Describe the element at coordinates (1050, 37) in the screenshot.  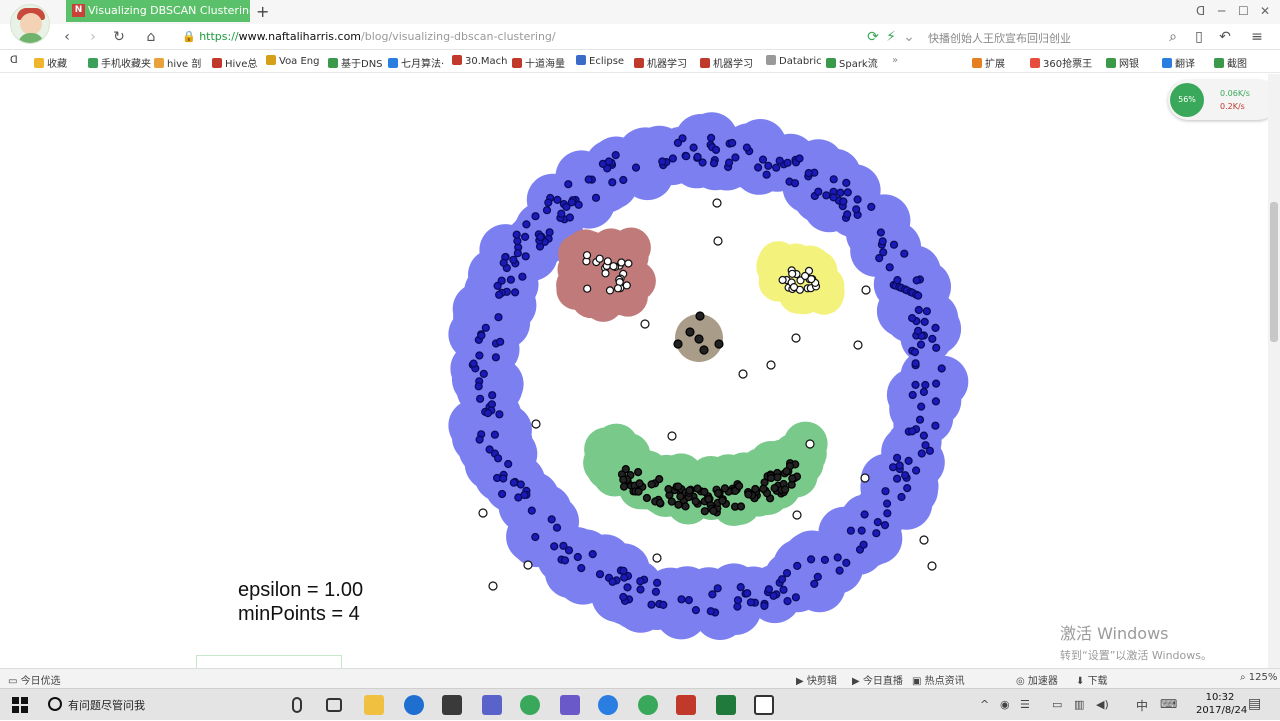
I see `search-input: 快播创始人王欣宣布回归创业` at that location.